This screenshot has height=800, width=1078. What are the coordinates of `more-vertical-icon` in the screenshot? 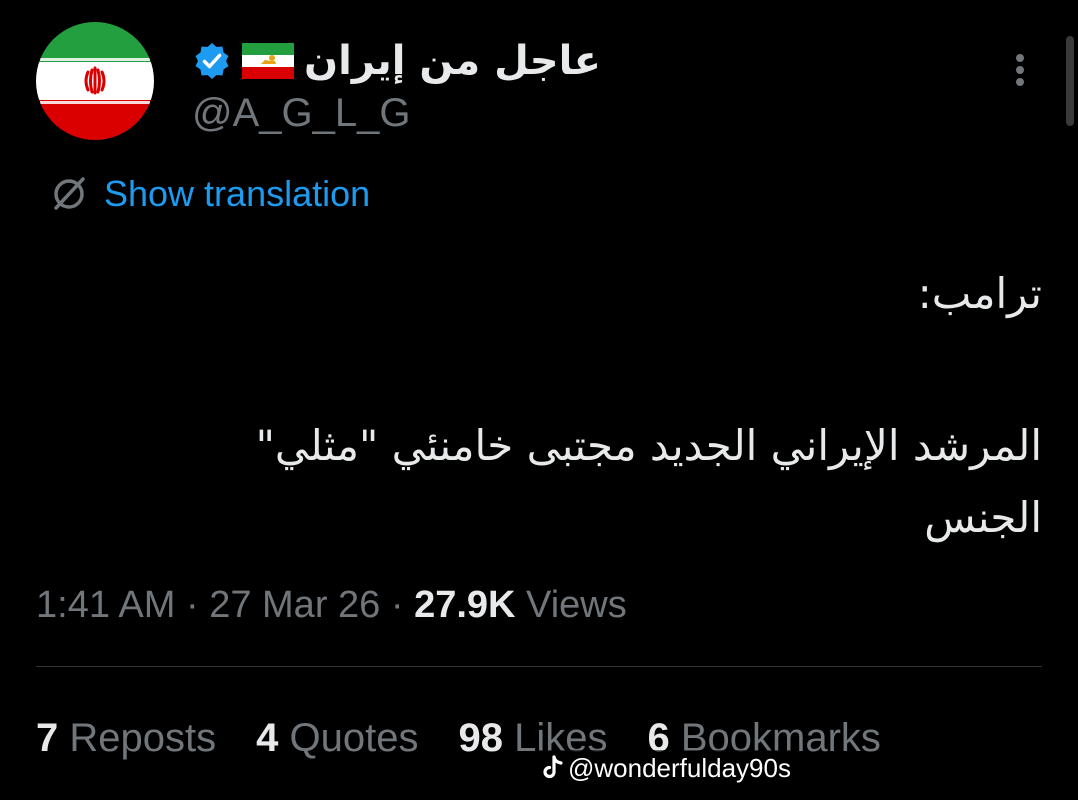 It's located at (1020, 70).